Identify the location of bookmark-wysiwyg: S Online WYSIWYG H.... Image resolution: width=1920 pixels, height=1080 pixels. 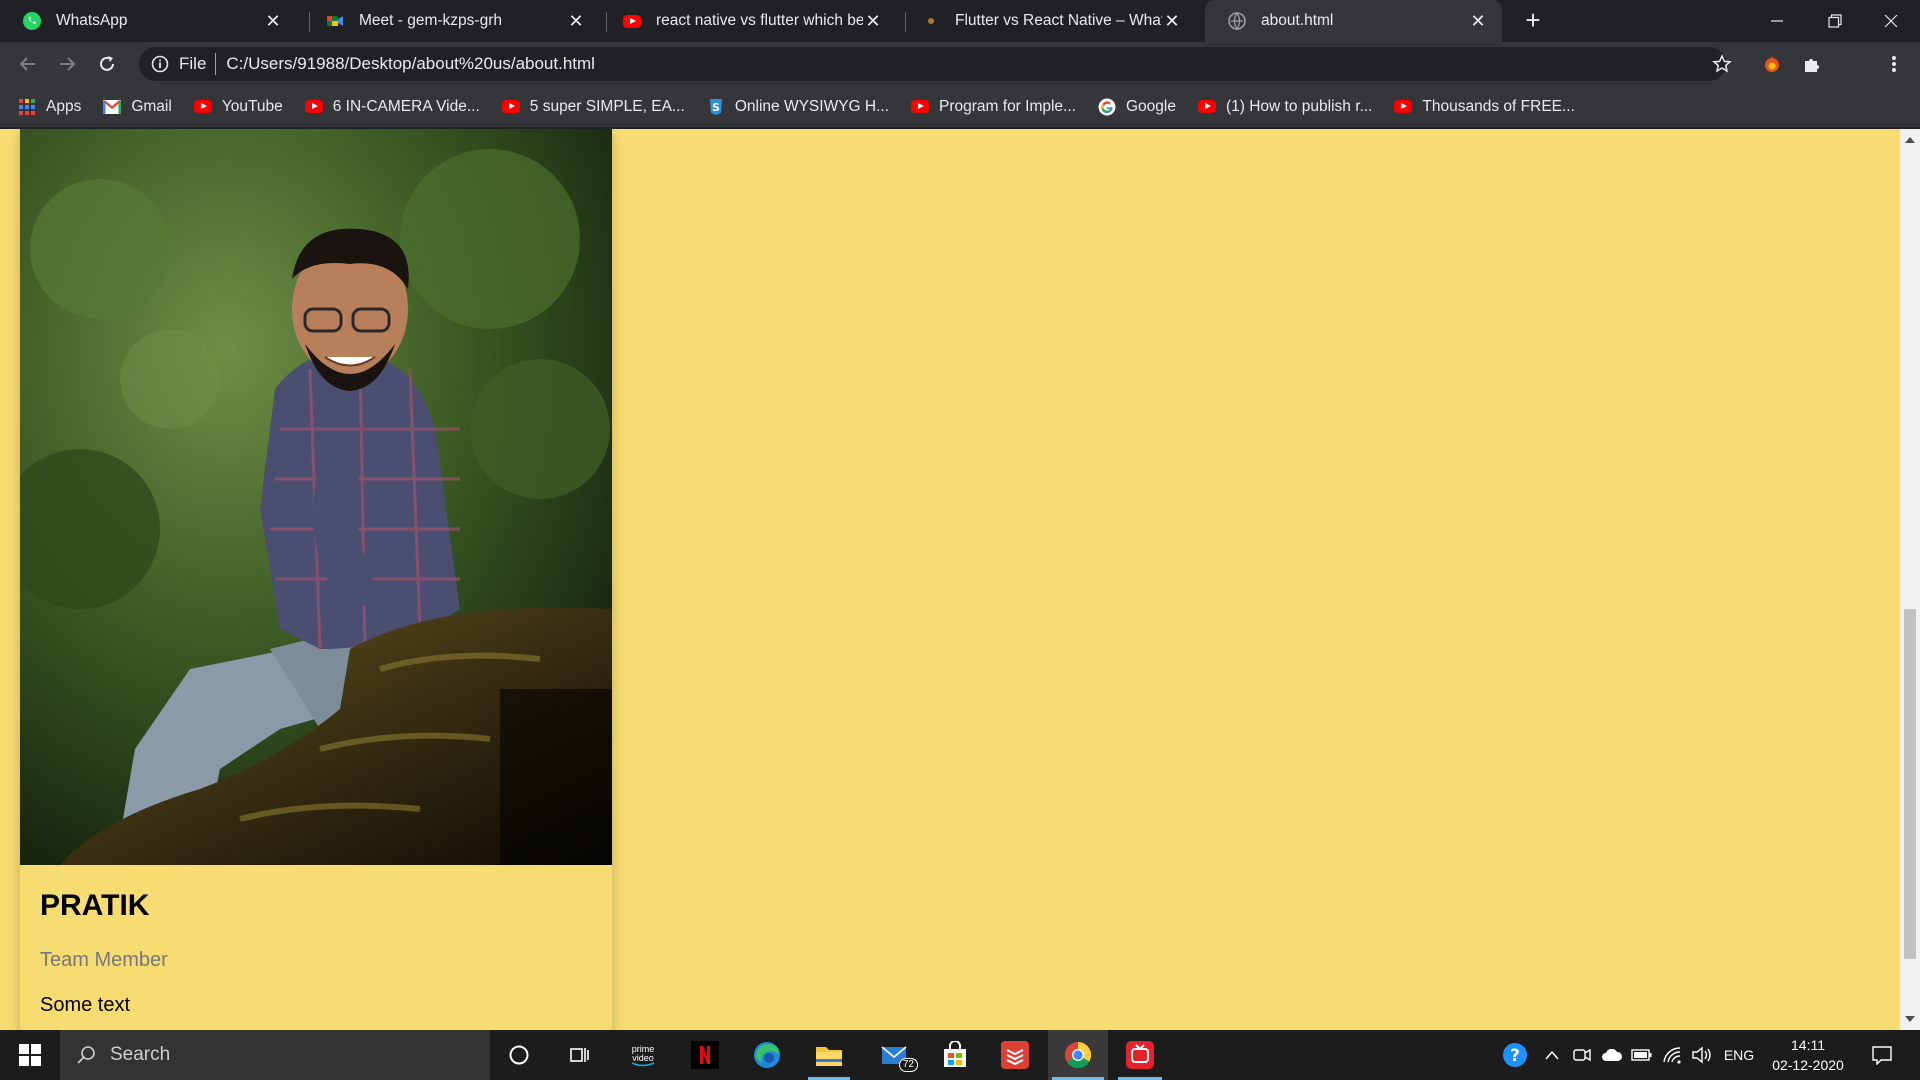
(798, 107).